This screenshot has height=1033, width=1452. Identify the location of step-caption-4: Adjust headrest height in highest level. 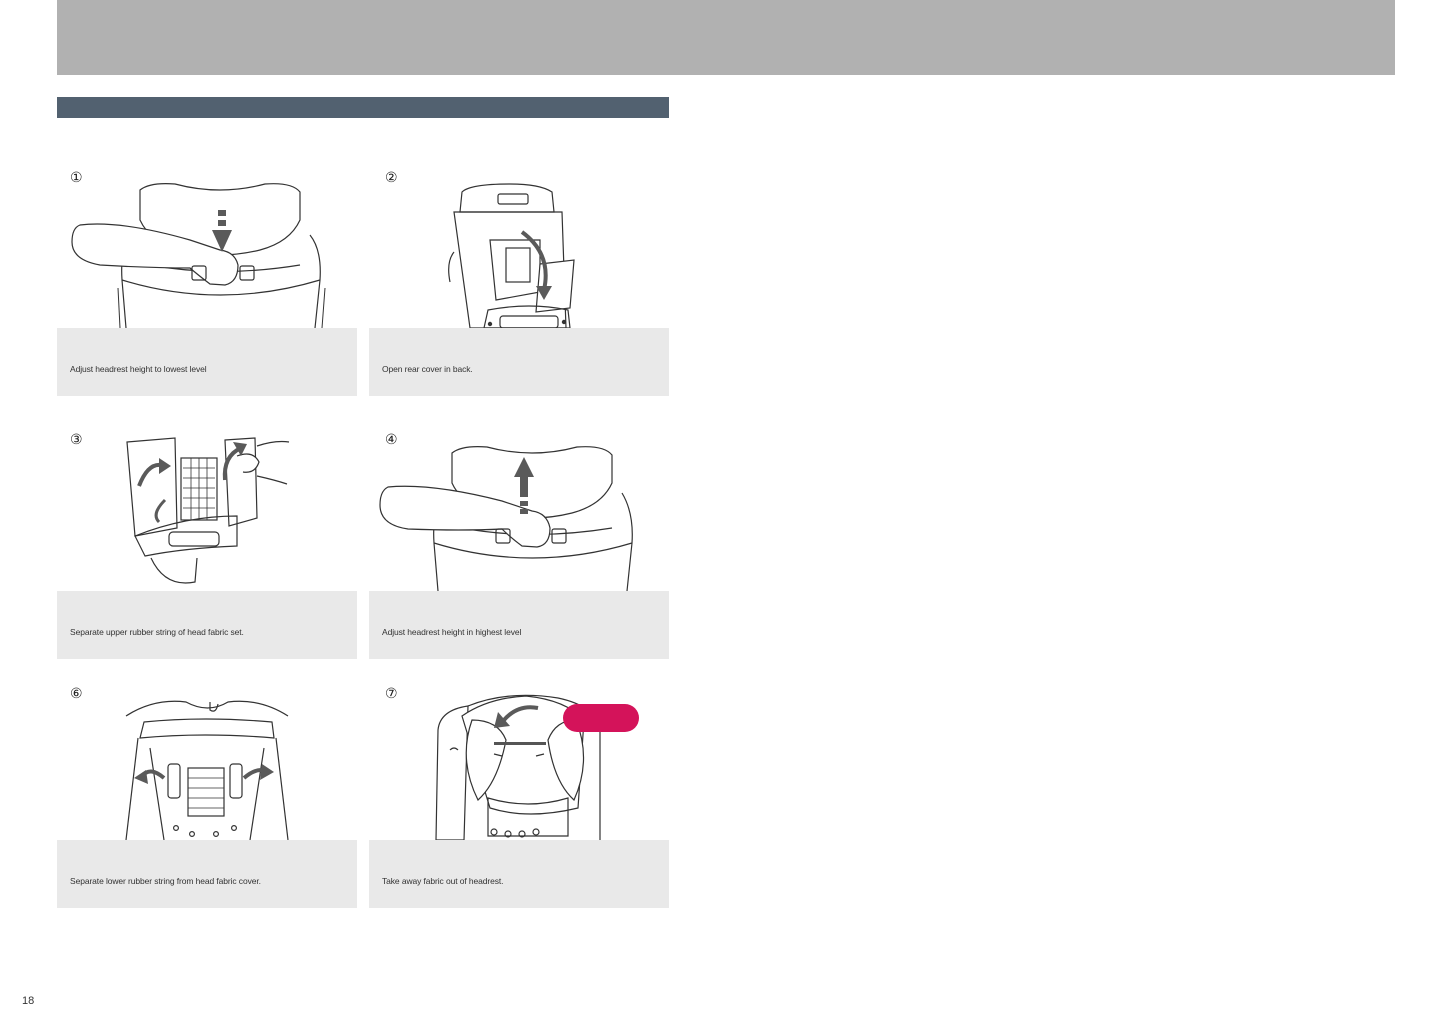
(519, 625).